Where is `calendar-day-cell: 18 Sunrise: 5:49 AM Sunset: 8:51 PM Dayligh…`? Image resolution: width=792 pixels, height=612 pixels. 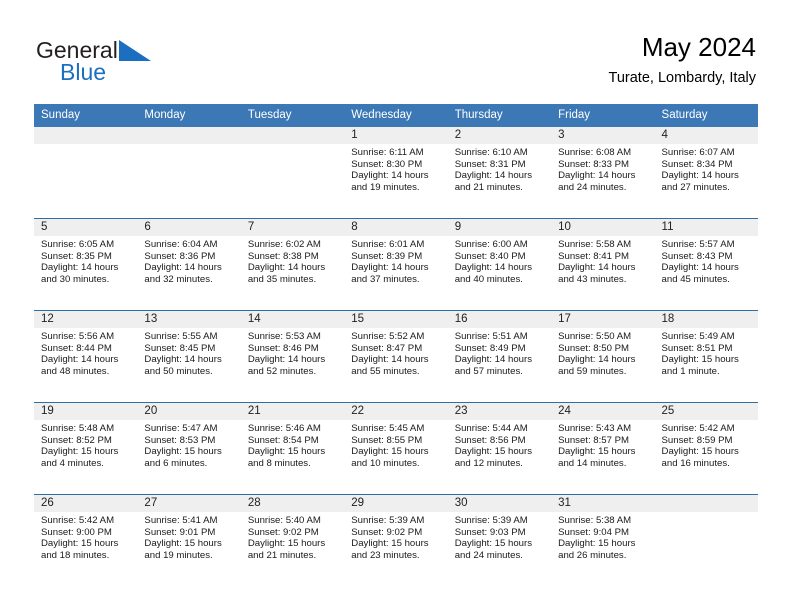
calendar-day-cell: 18 Sunrise: 5:49 AM Sunset: 8:51 PM Dayligh… is located at coordinates (706, 356).